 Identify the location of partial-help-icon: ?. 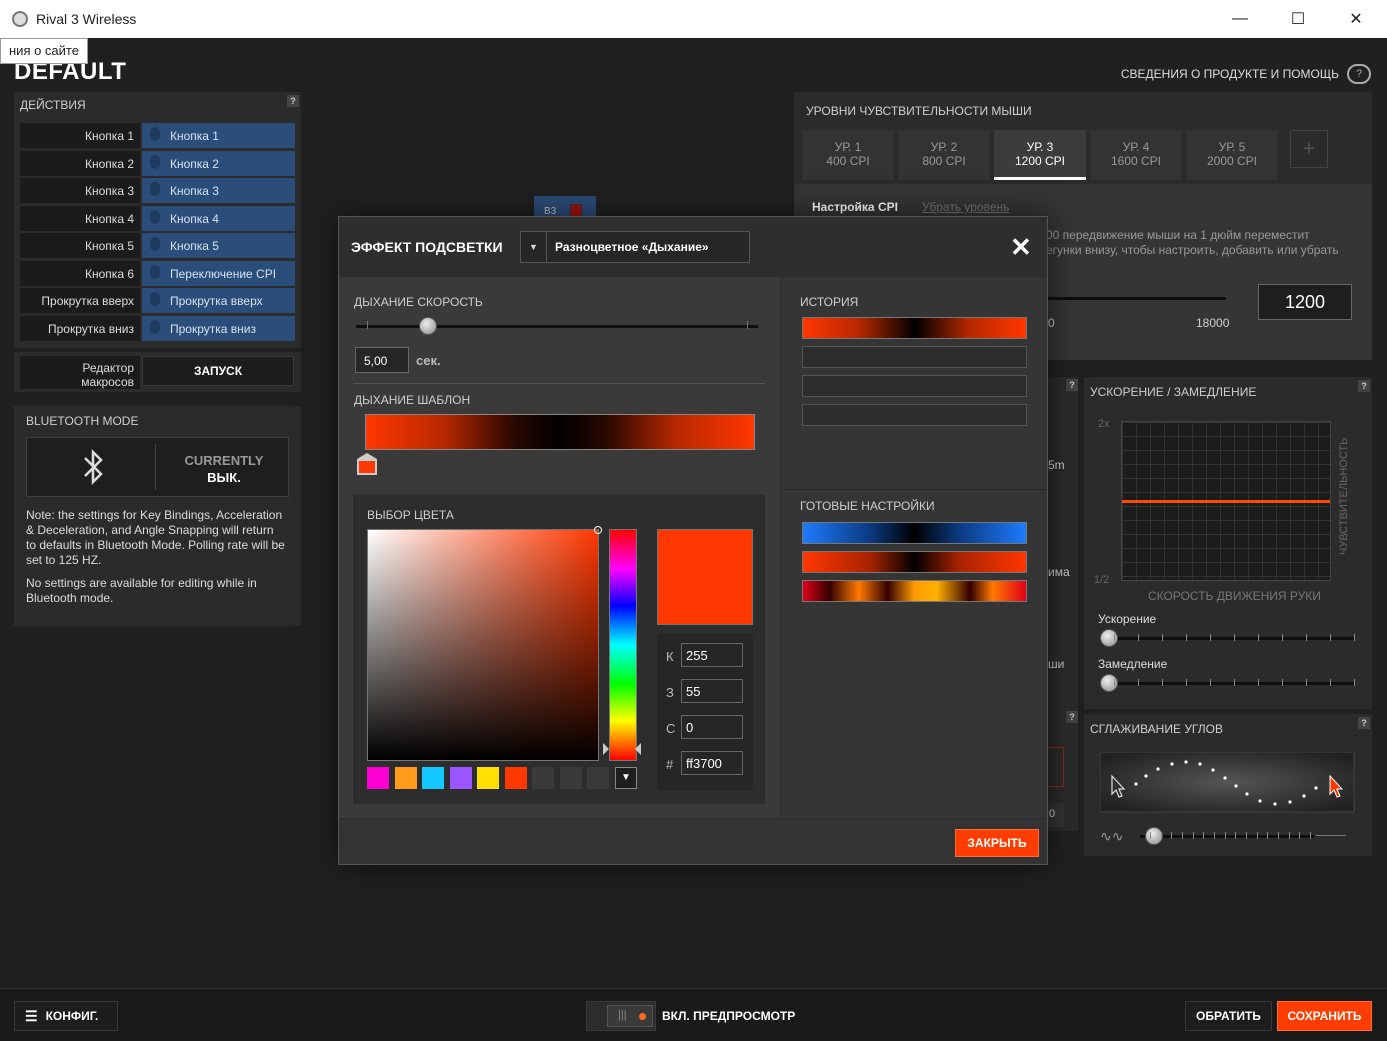
(1072, 385).